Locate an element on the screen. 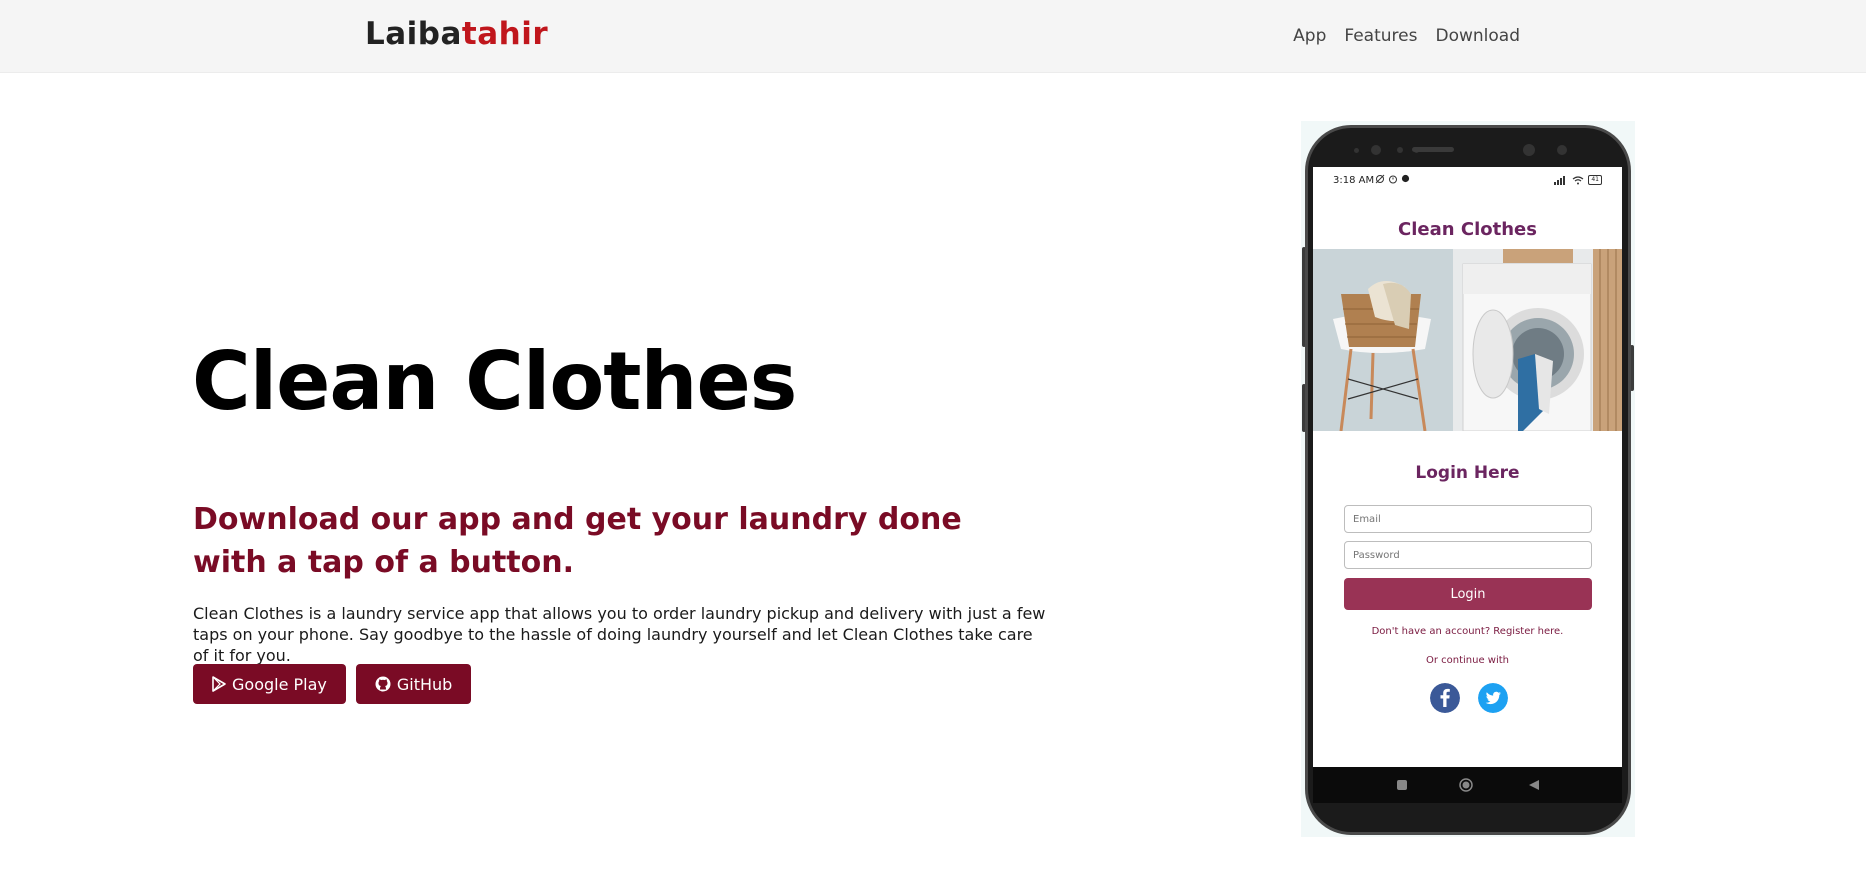  github-label: GitHub is located at coordinates (424, 684).